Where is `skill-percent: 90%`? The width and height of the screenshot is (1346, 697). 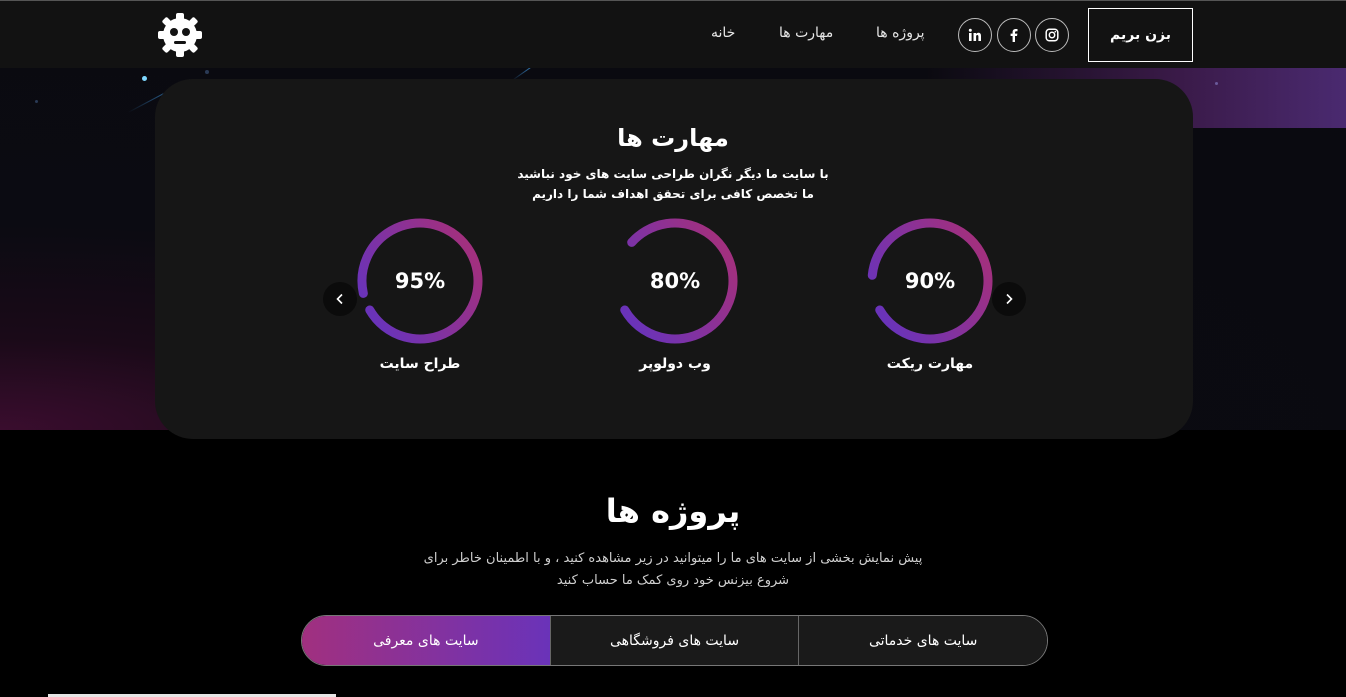
skill-percent: 90% is located at coordinates (930, 281).